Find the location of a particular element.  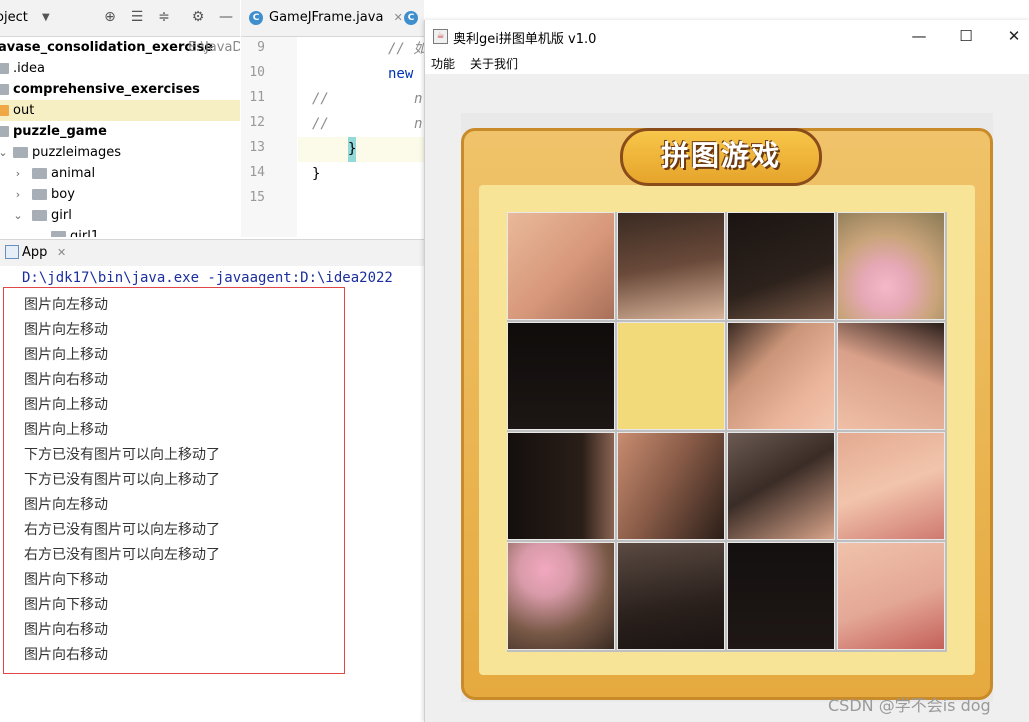

tree-item-label: out is located at coordinates (24, 110).